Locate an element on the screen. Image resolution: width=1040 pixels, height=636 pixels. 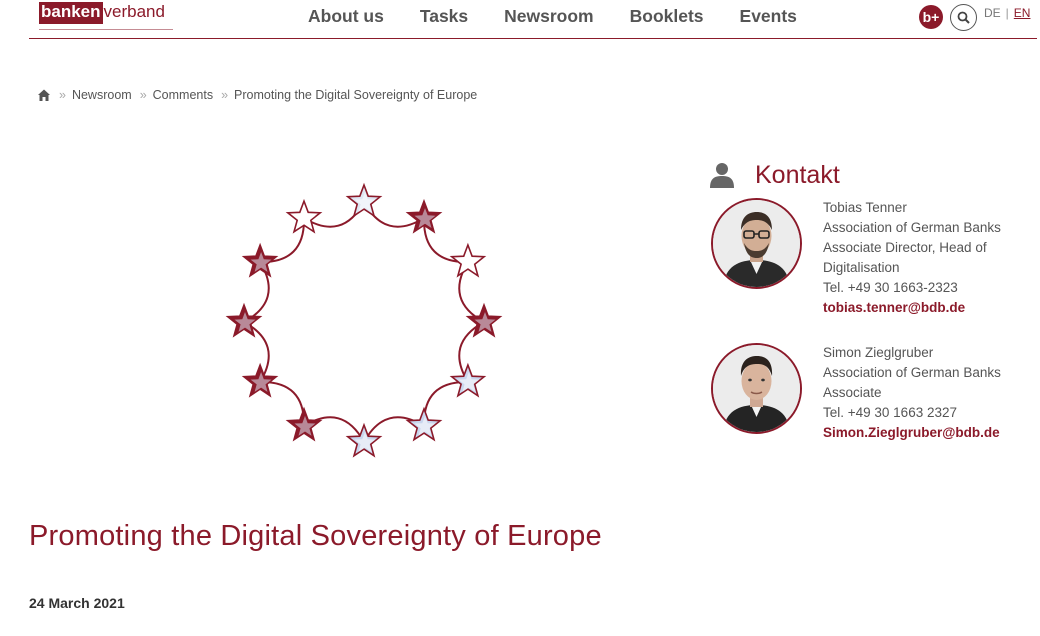
contact-role: Associate Director, Head of is located at coordinates (905, 247).